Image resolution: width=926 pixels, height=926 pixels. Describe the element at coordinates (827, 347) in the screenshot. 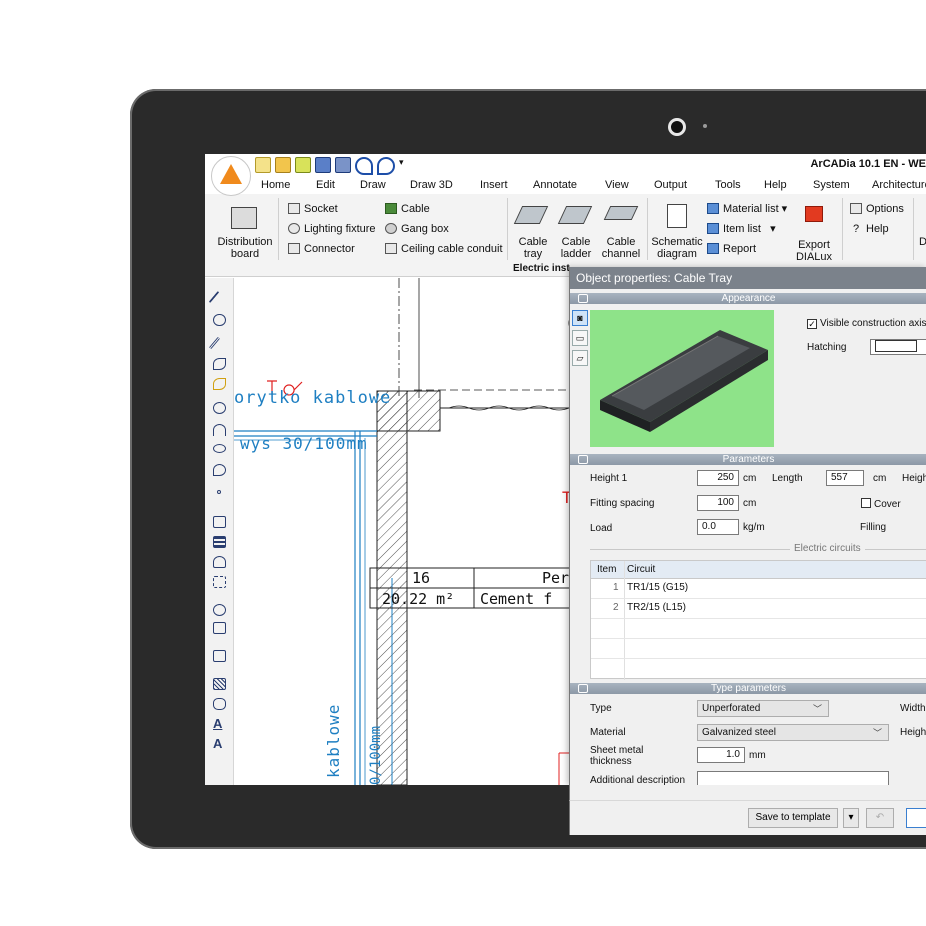

I see `hatching-label: Hatching` at that location.